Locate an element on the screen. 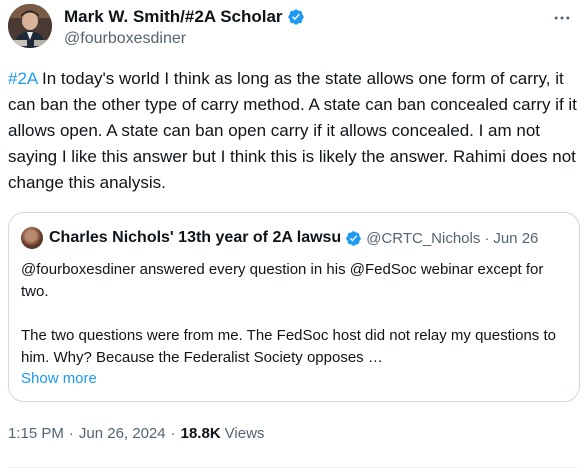  quoted-author-handle: @CRTC_Nichols is located at coordinates (423, 238).